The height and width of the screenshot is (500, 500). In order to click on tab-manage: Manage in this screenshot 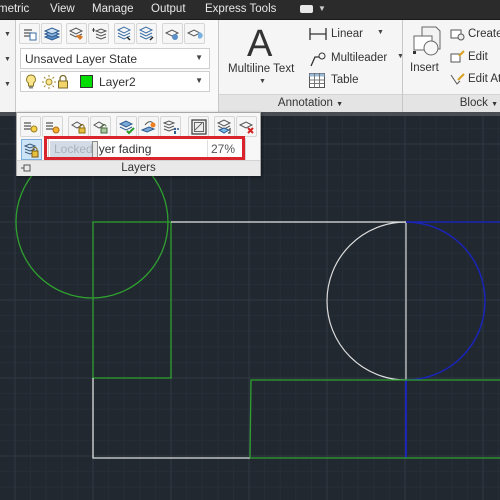, I will do `click(113, 9)`.